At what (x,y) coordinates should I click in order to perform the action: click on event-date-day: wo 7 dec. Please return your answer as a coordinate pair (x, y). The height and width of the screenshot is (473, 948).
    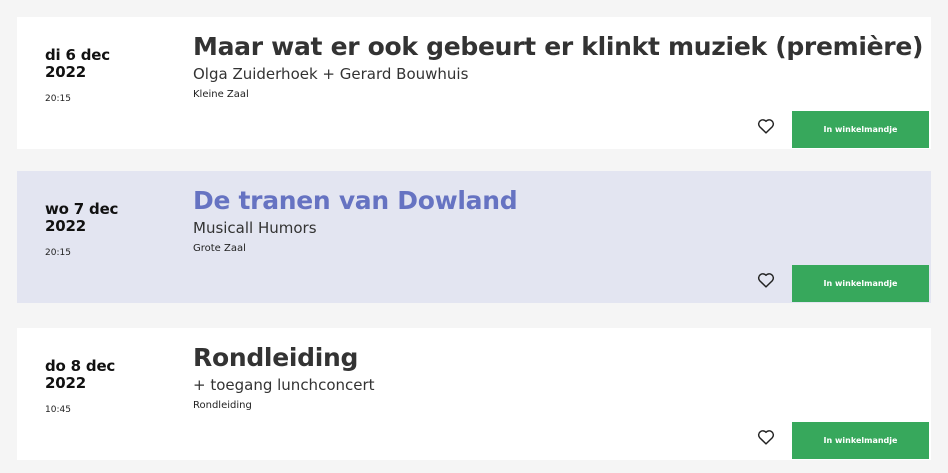
    Looking at the image, I should click on (82, 209).